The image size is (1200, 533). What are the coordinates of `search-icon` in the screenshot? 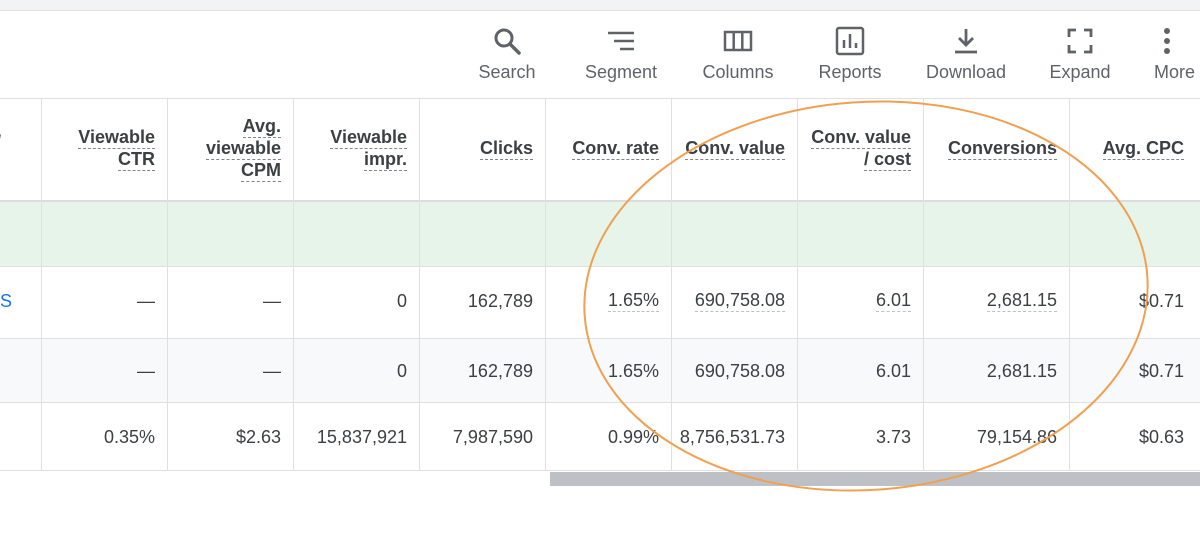 It's located at (507, 41).